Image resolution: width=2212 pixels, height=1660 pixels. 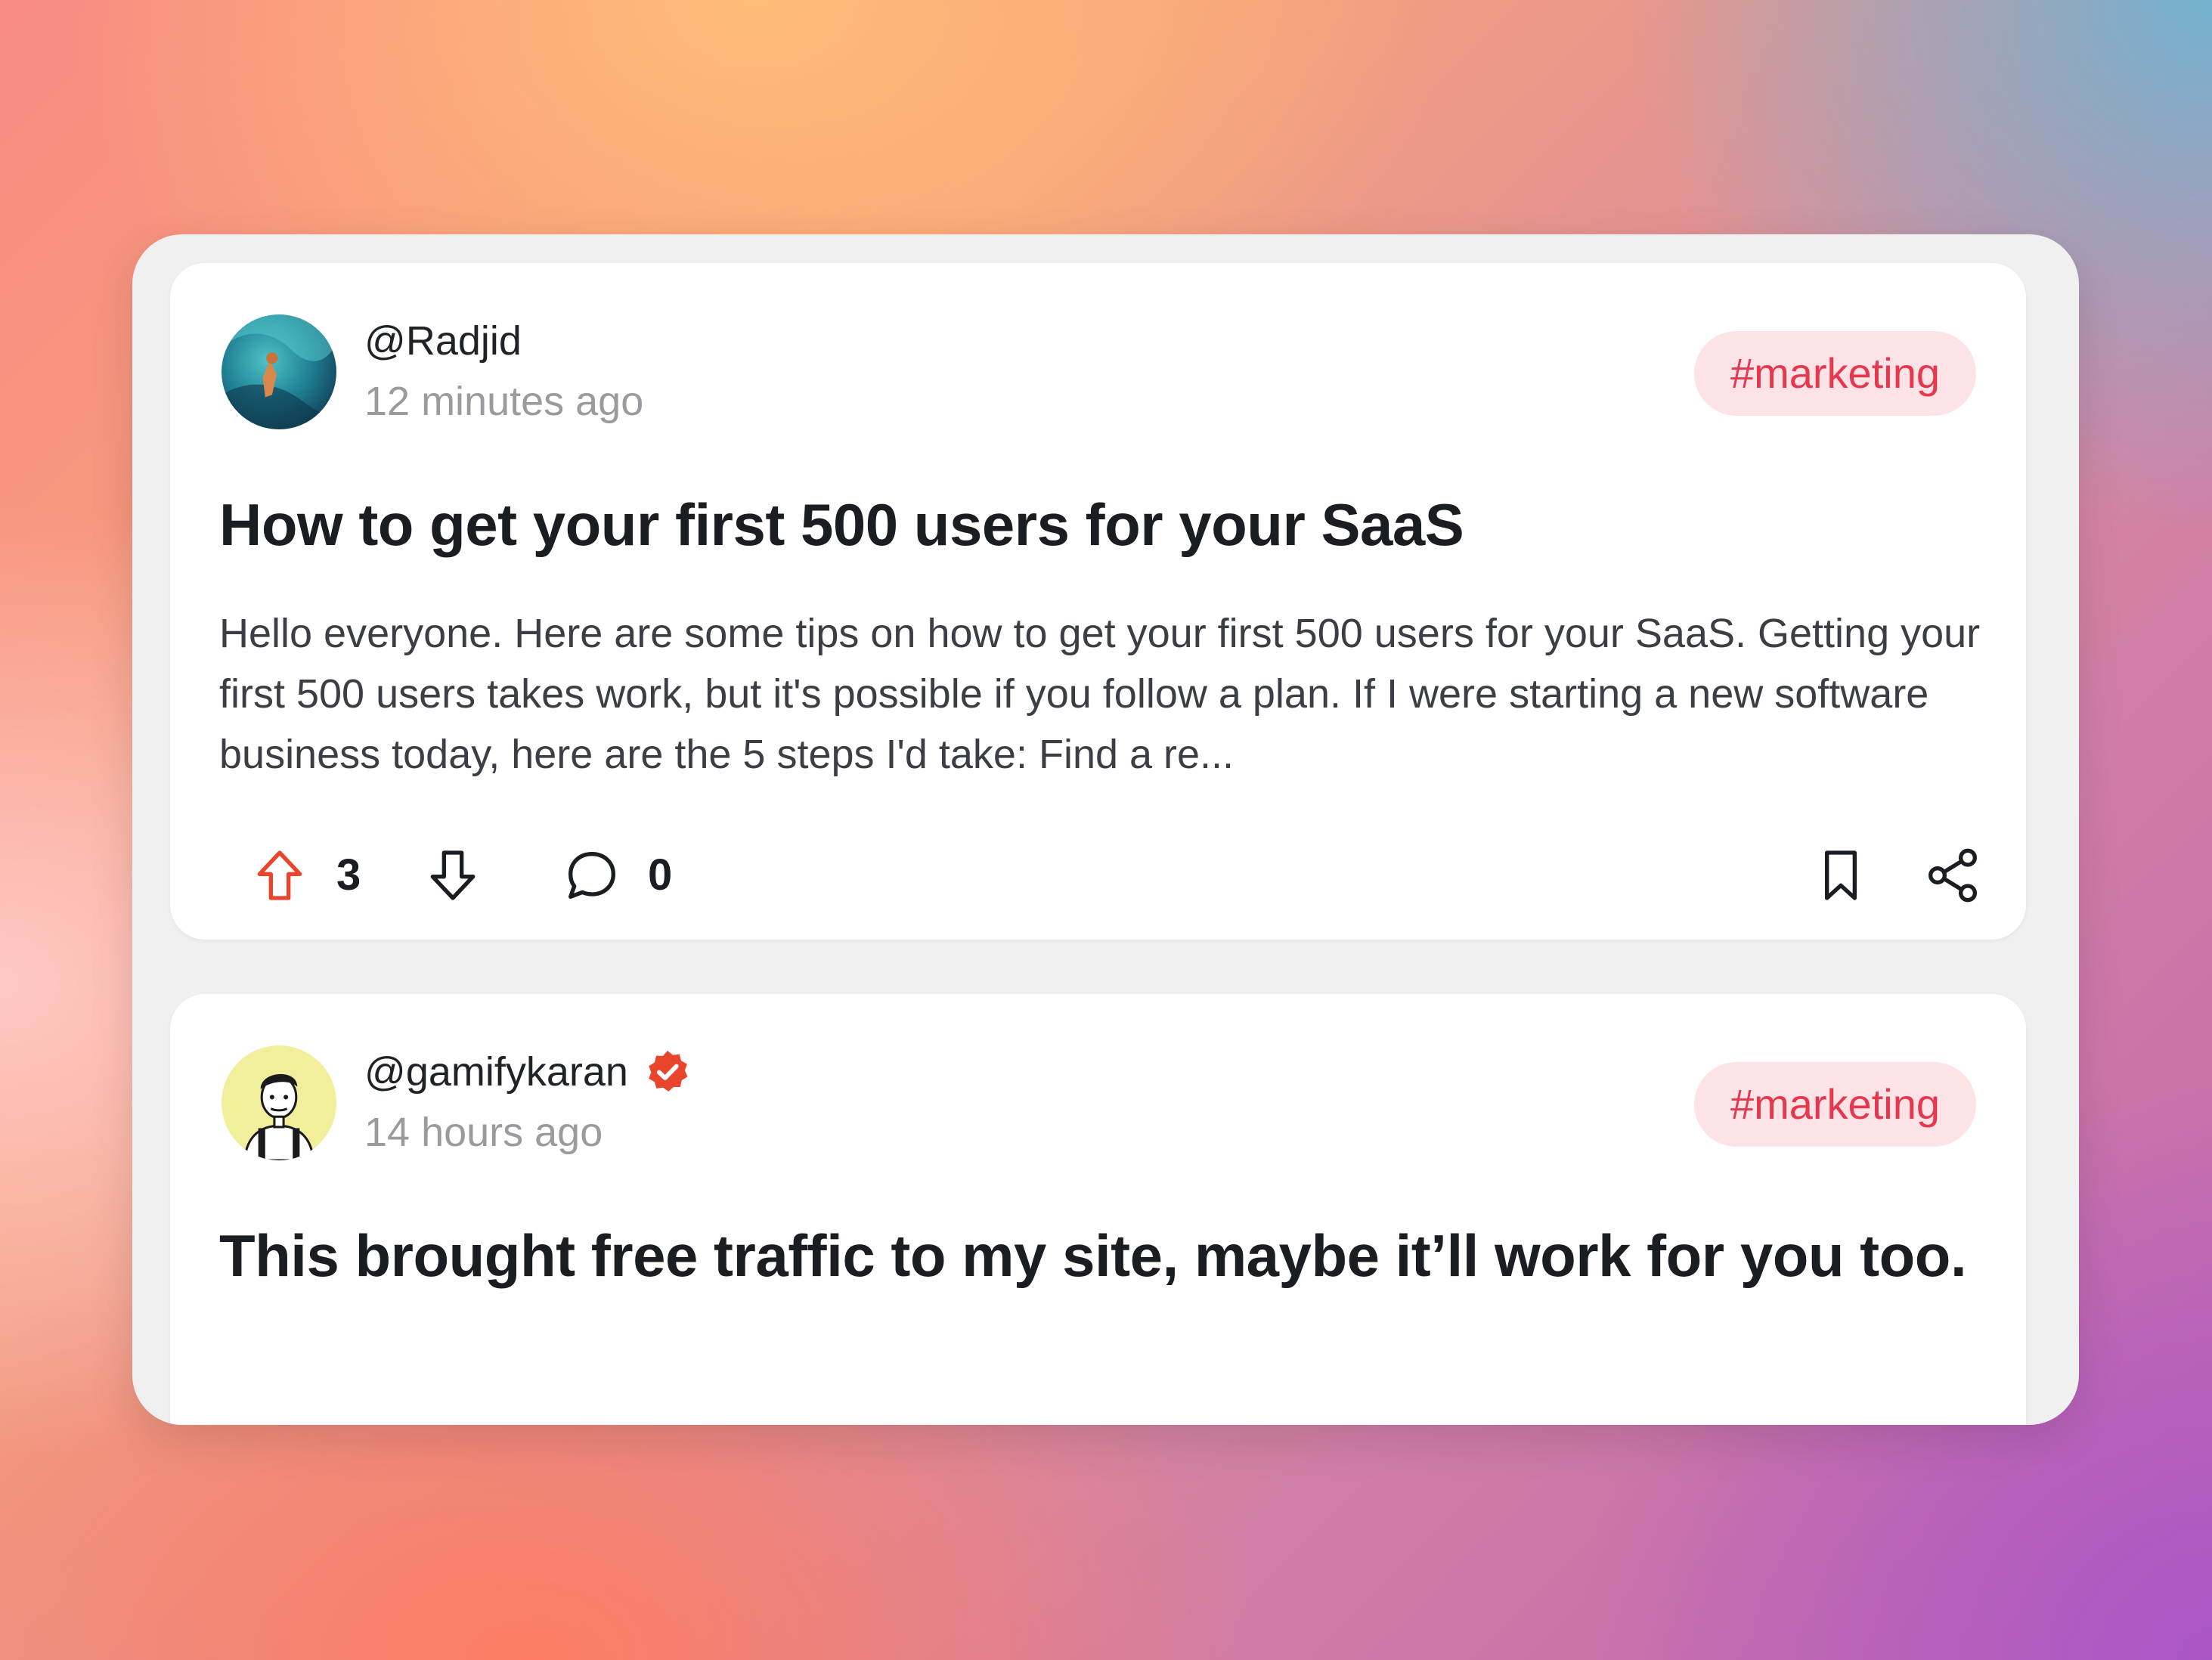 I want to click on upvote-button, so click(x=279, y=875).